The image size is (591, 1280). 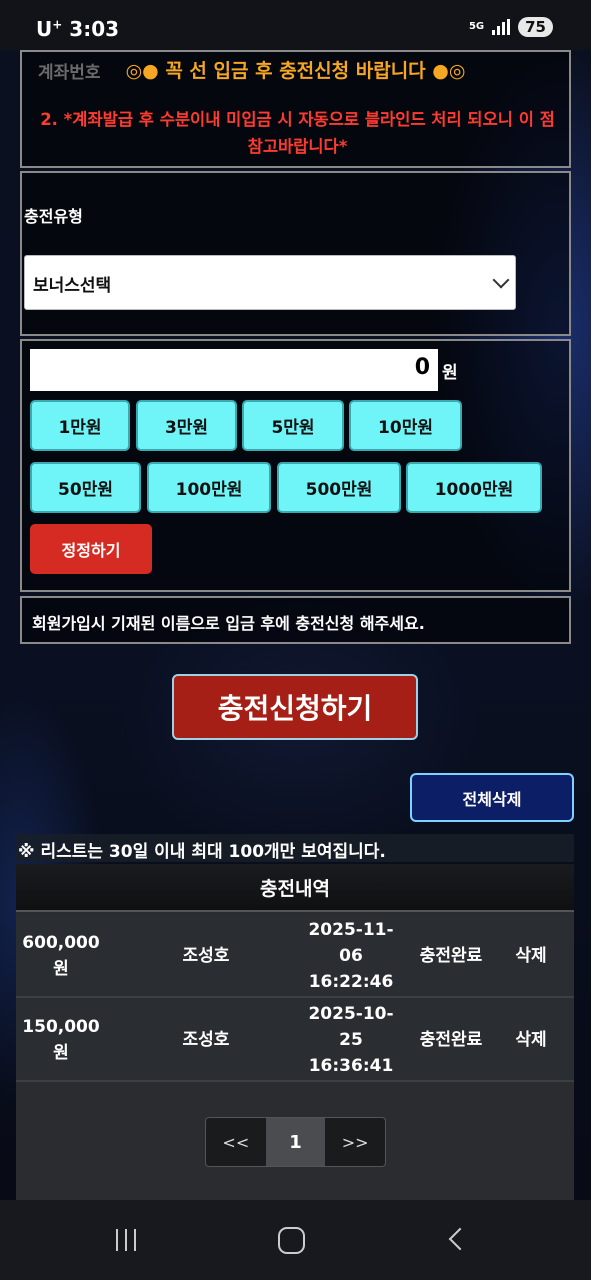 I want to click on carrier-label: U+ 3:03, so click(x=78, y=29).